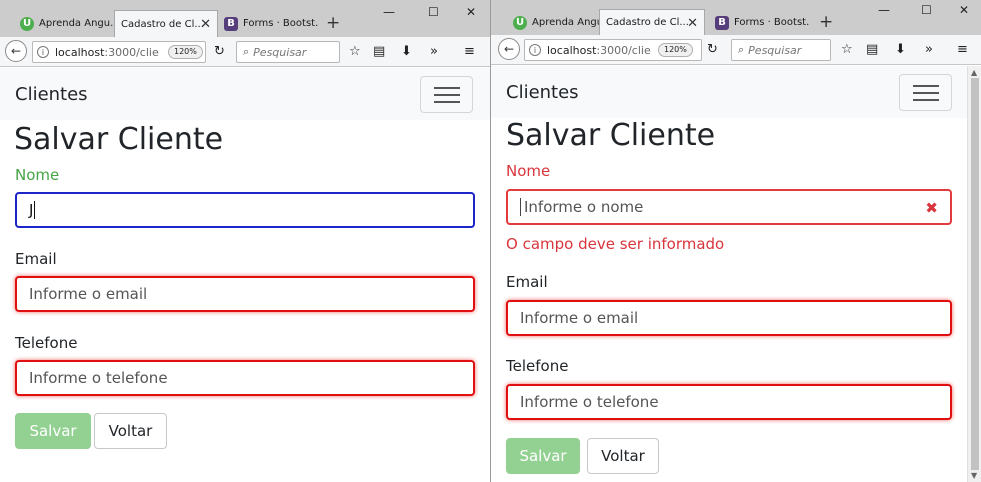 This screenshot has height=482, width=981. What do you see at coordinates (974, 475) in the screenshot?
I see `scroll-down-icon: ▼` at bounding box center [974, 475].